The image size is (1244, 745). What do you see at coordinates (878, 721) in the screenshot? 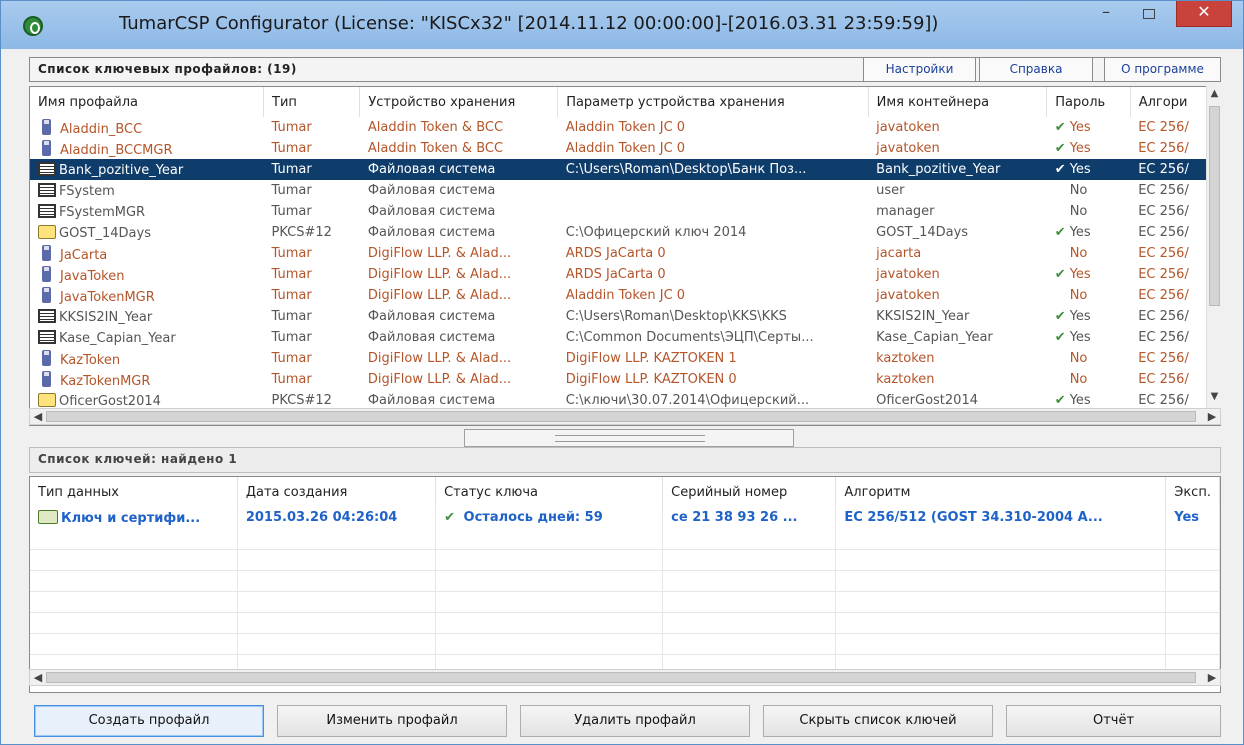
I see `hide-keys-button: Скрыть список ключей` at bounding box center [878, 721].